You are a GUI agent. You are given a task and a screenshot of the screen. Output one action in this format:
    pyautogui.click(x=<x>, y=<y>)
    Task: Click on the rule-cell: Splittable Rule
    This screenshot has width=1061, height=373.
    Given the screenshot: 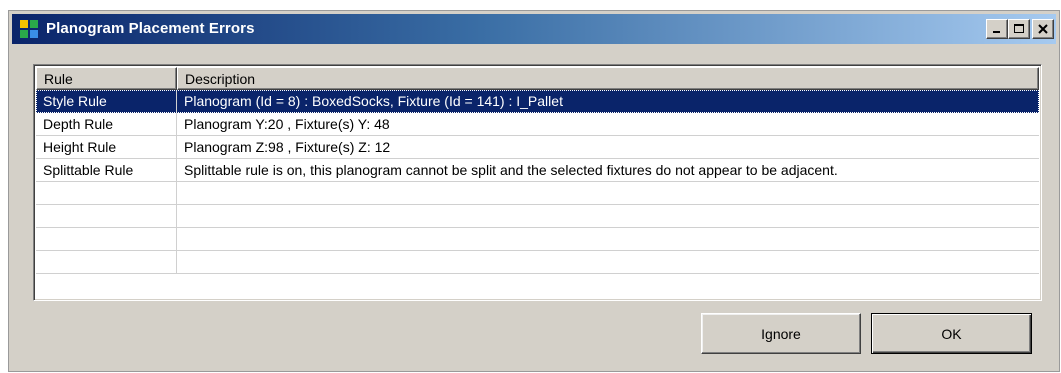 What is the action you would take?
    pyautogui.click(x=106, y=170)
    